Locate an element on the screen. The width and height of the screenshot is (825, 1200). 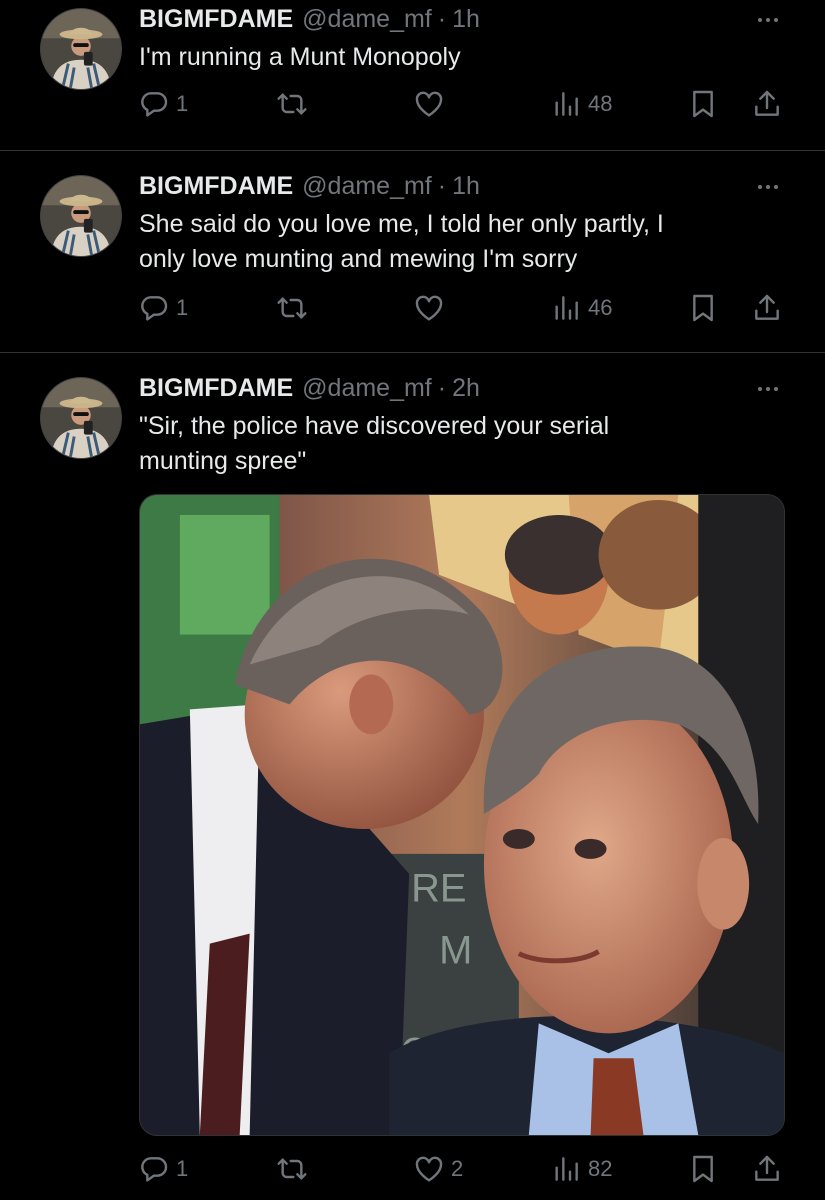
timestamp: 2h is located at coordinates (466, 388).